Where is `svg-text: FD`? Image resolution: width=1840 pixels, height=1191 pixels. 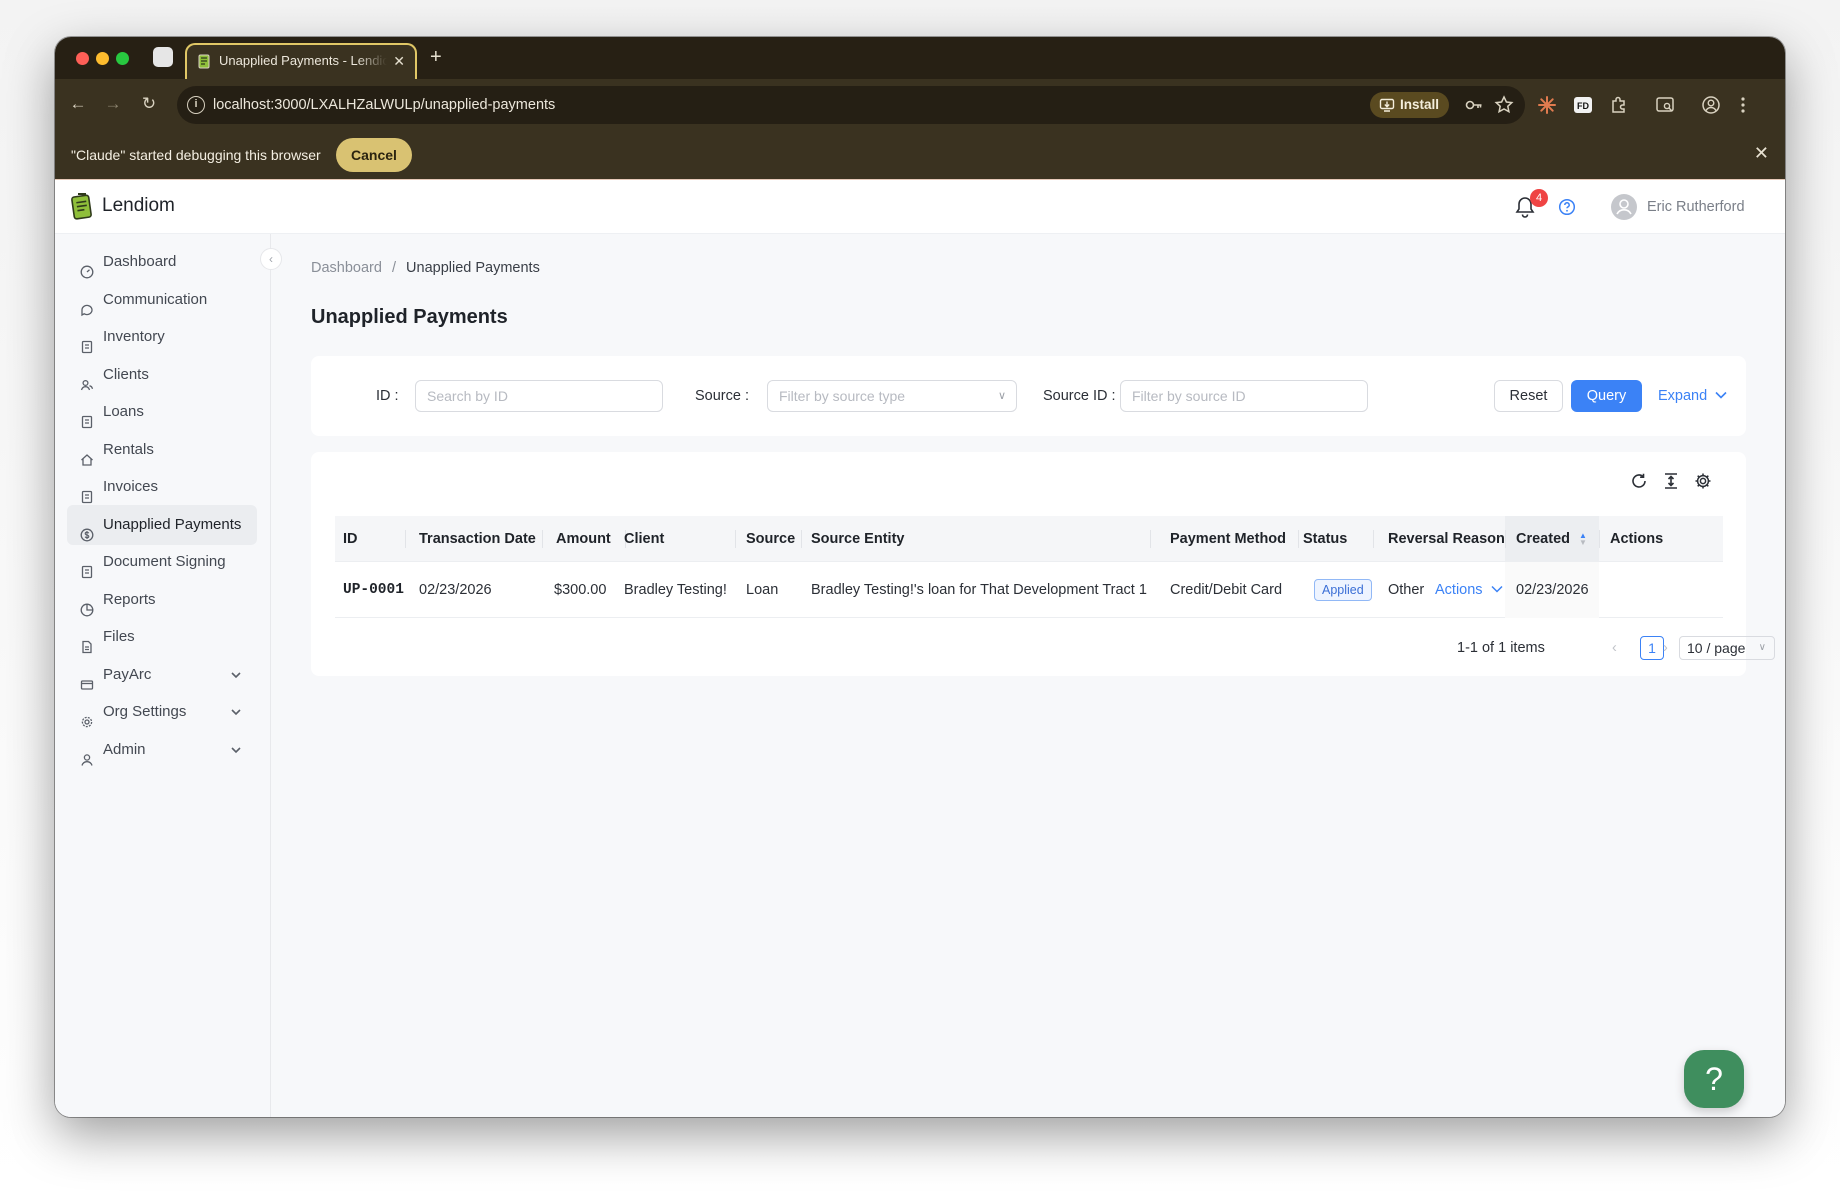 svg-text: FD is located at coordinates (1583, 106).